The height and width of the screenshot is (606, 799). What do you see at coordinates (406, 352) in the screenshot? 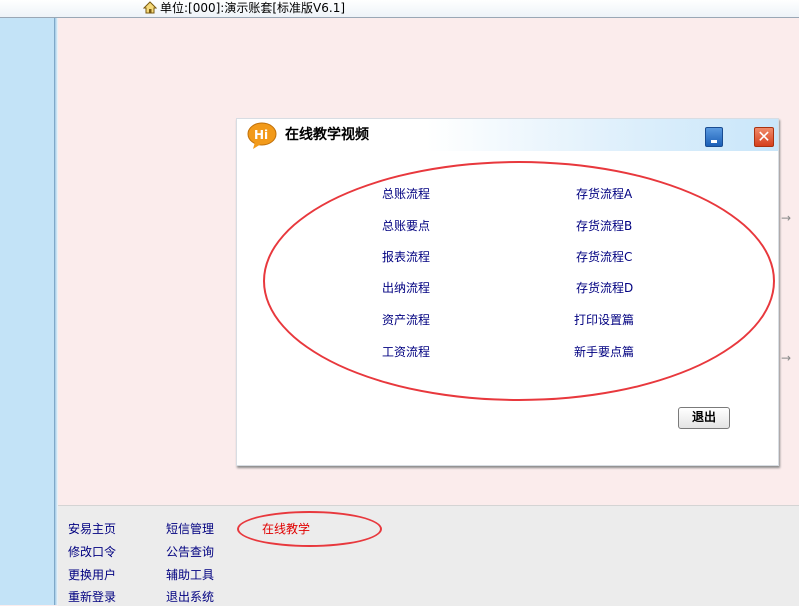
I see `video-link-payroll-flow: 工资流程` at bounding box center [406, 352].